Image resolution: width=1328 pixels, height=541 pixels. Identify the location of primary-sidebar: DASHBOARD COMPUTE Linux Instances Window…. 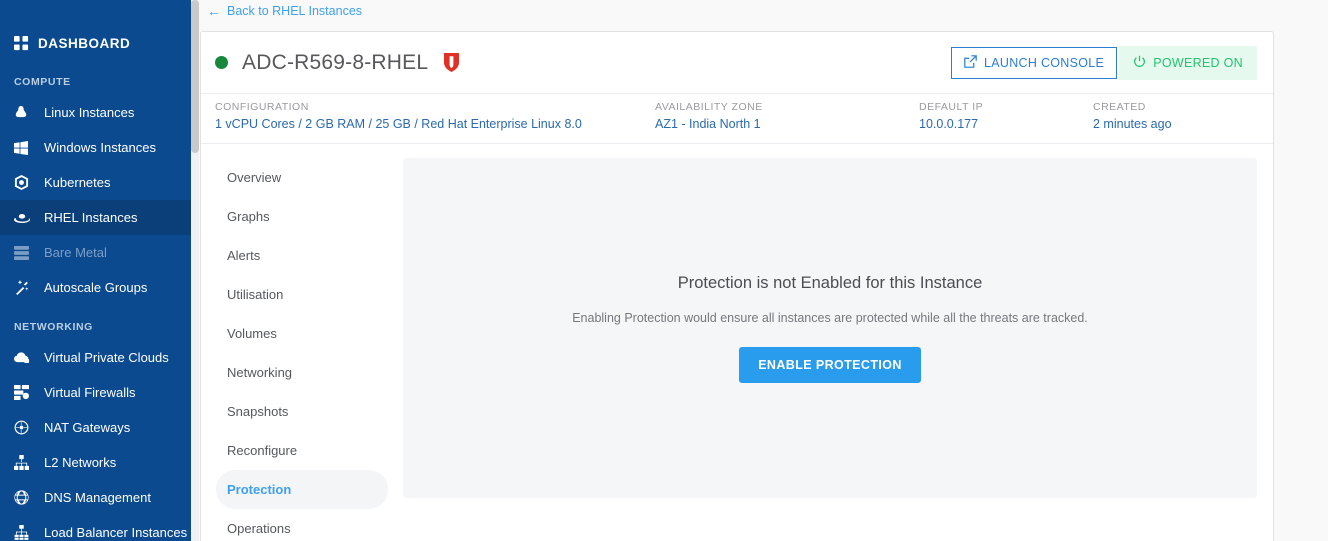
(99, 270).